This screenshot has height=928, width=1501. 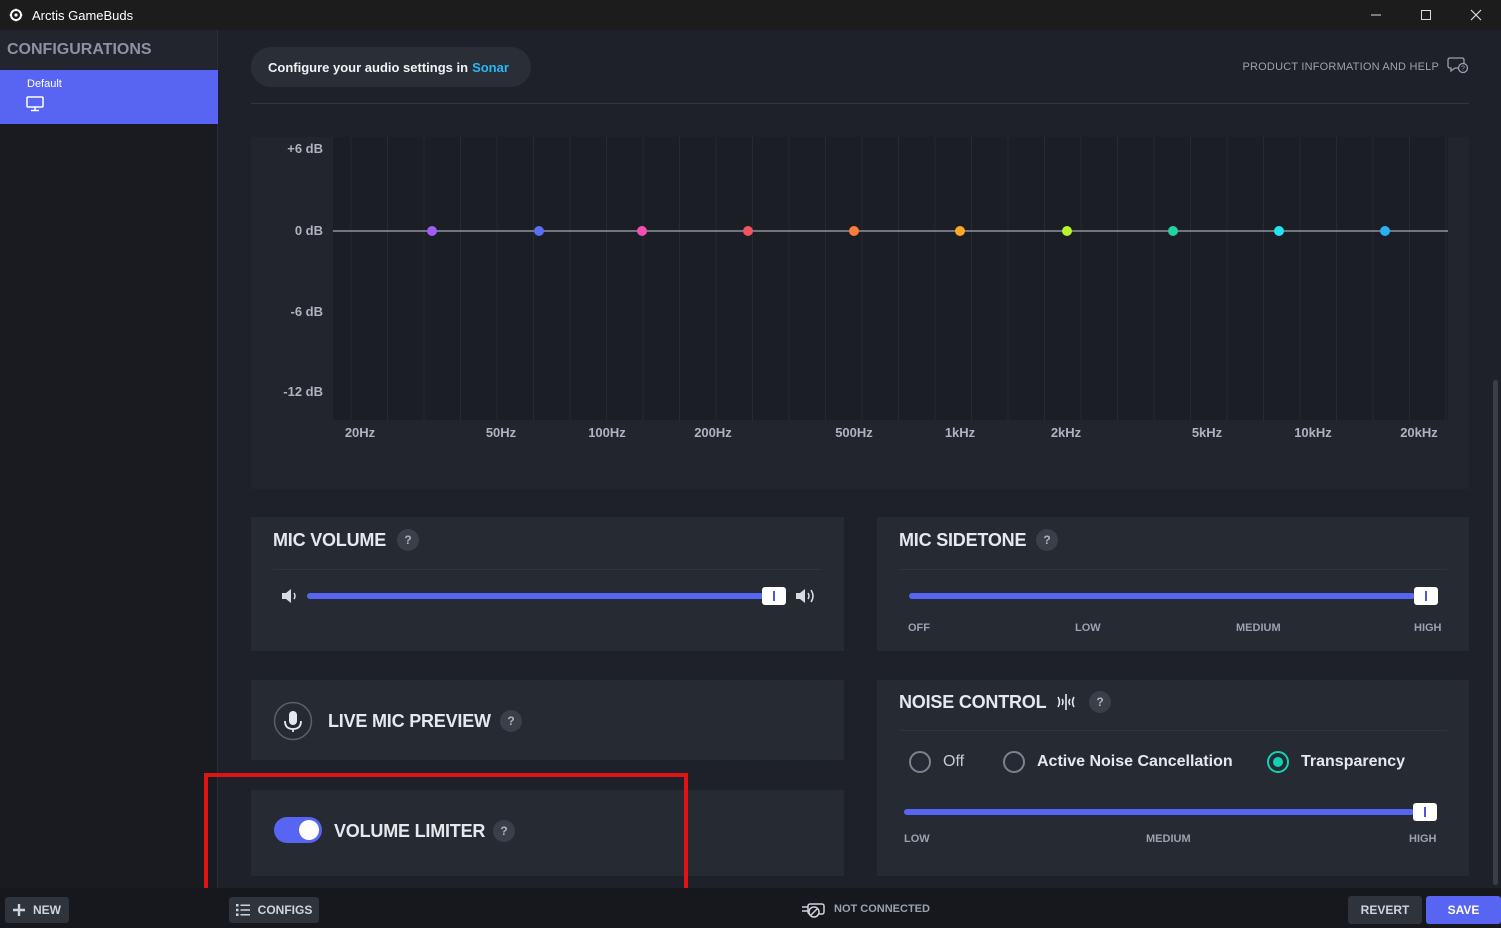 What do you see at coordinates (307, 311) in the screenshot?
I see `eq-db-label: -6 dB` at bounding box center [307, 311].